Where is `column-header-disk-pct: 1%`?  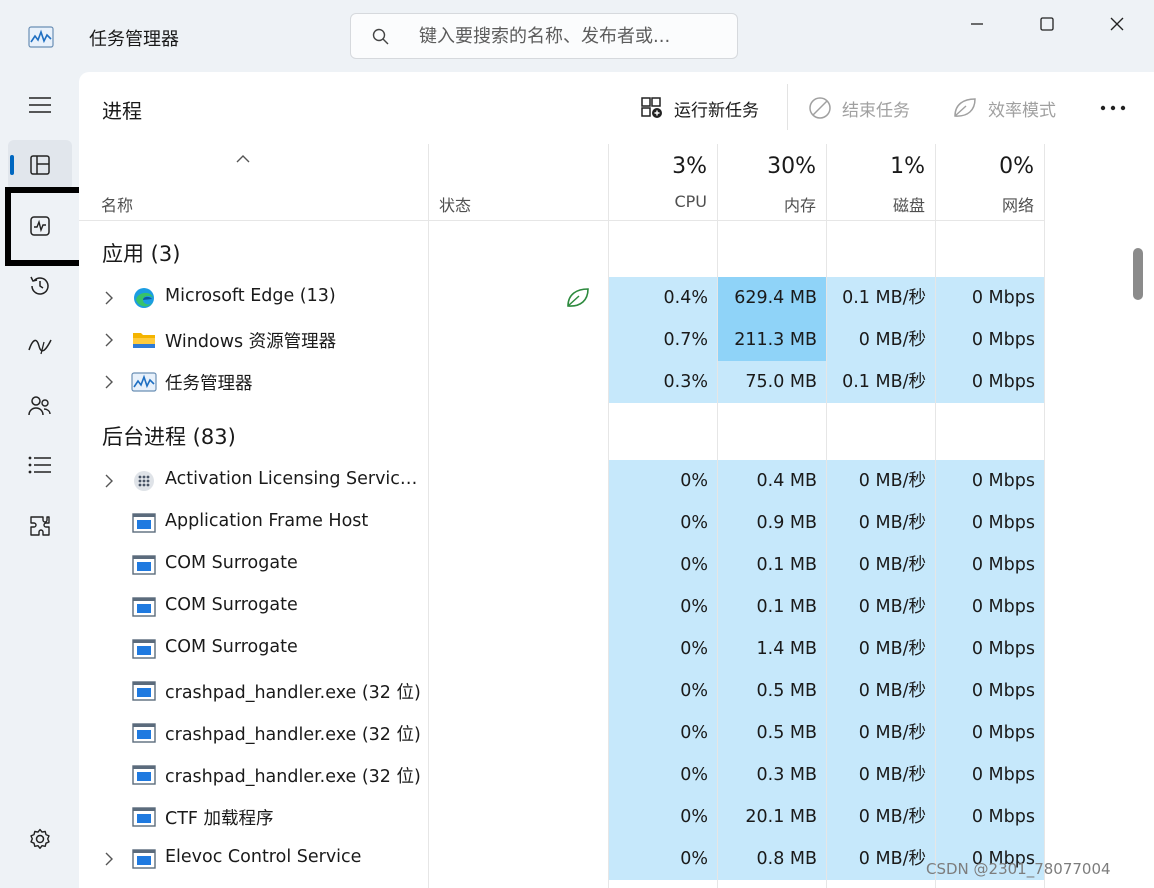 column-header-disk-pct: 1% is located at coordinates (876, 166).